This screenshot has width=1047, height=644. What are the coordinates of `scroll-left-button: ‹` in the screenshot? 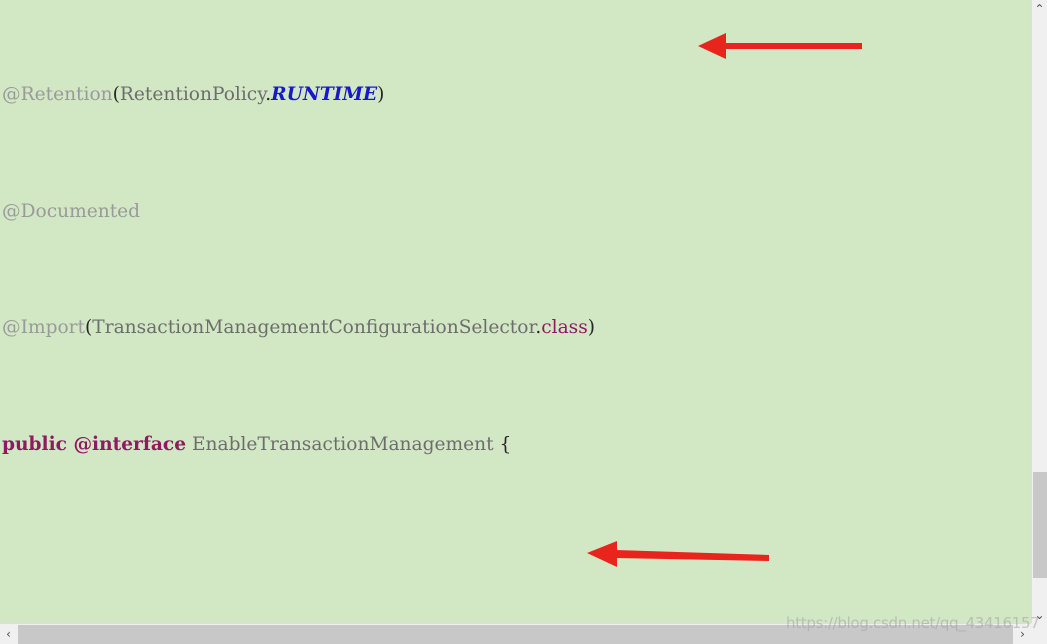 It's located at (8, 634).